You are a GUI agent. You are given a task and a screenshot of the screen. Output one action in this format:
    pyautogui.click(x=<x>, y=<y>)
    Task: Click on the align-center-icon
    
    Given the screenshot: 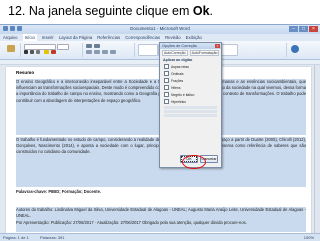 What is the action you would take?
    pyautogui.click(x=97, y=52)
    